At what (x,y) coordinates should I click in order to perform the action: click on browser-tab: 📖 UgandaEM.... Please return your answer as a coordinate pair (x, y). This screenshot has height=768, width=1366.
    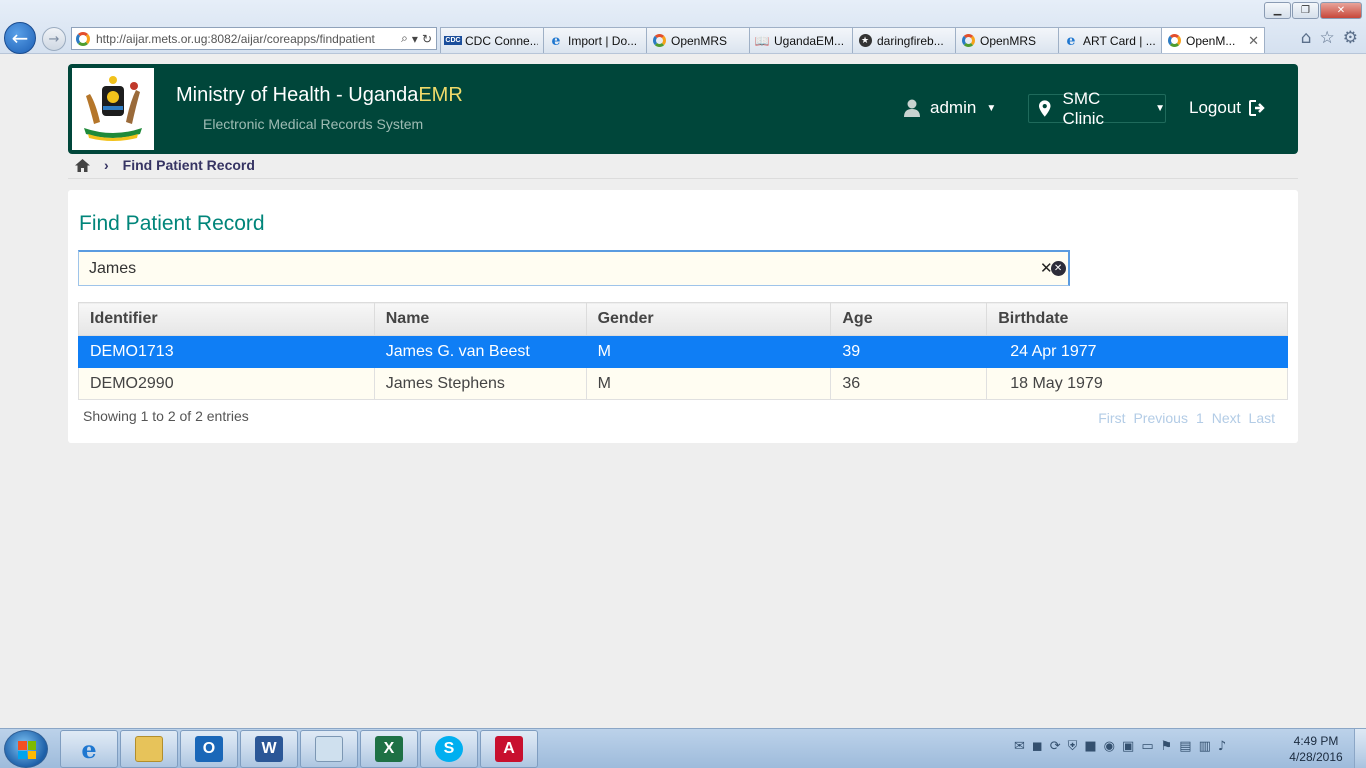
    Looking at the image, I should click on (801, 40).